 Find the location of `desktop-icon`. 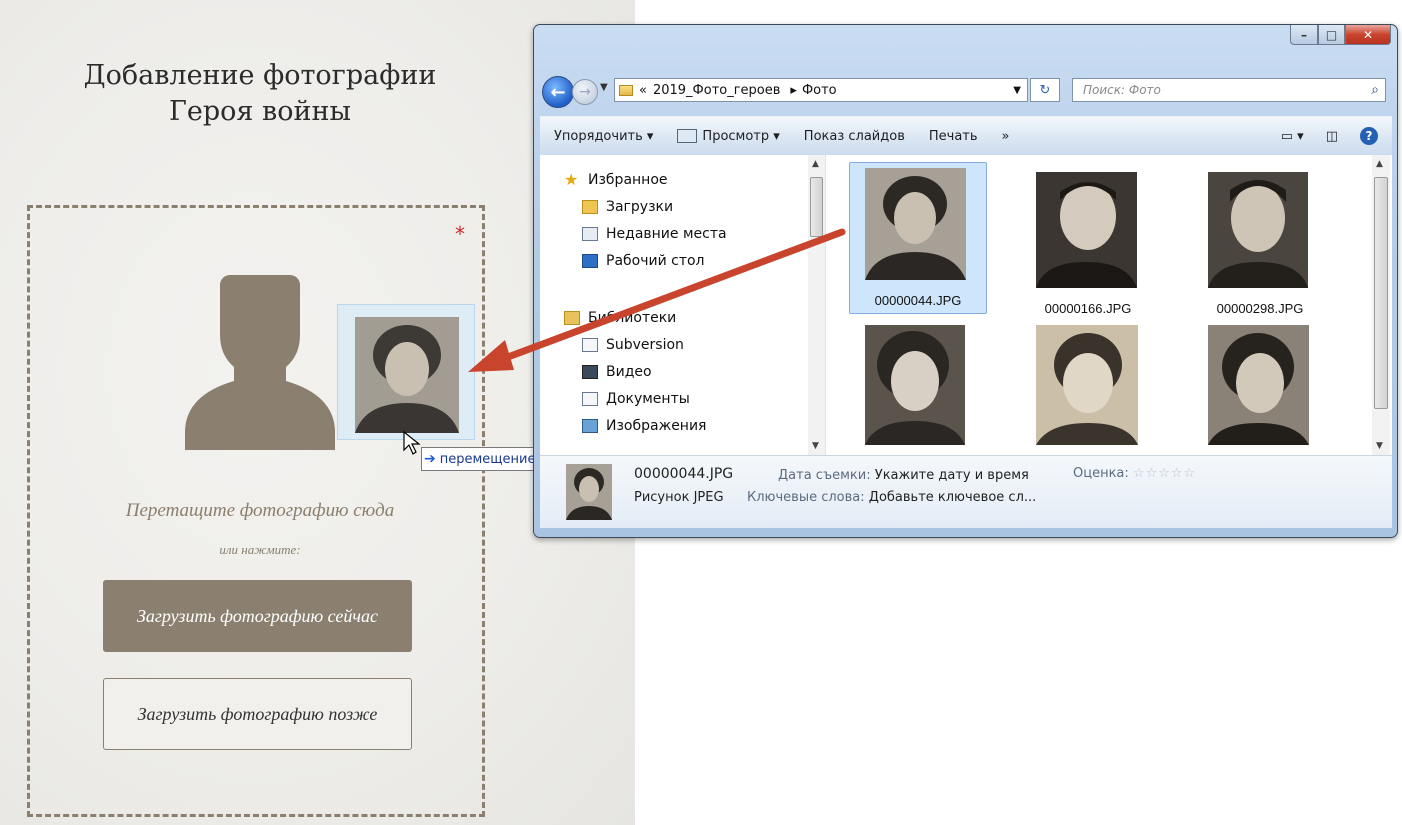

desktop-icon is located at coordinates (590, 261).